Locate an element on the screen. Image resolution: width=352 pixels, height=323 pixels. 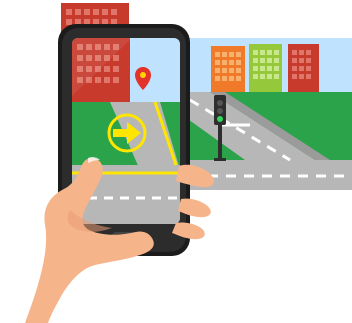
background-buildings is located at coordinates (265, 69).